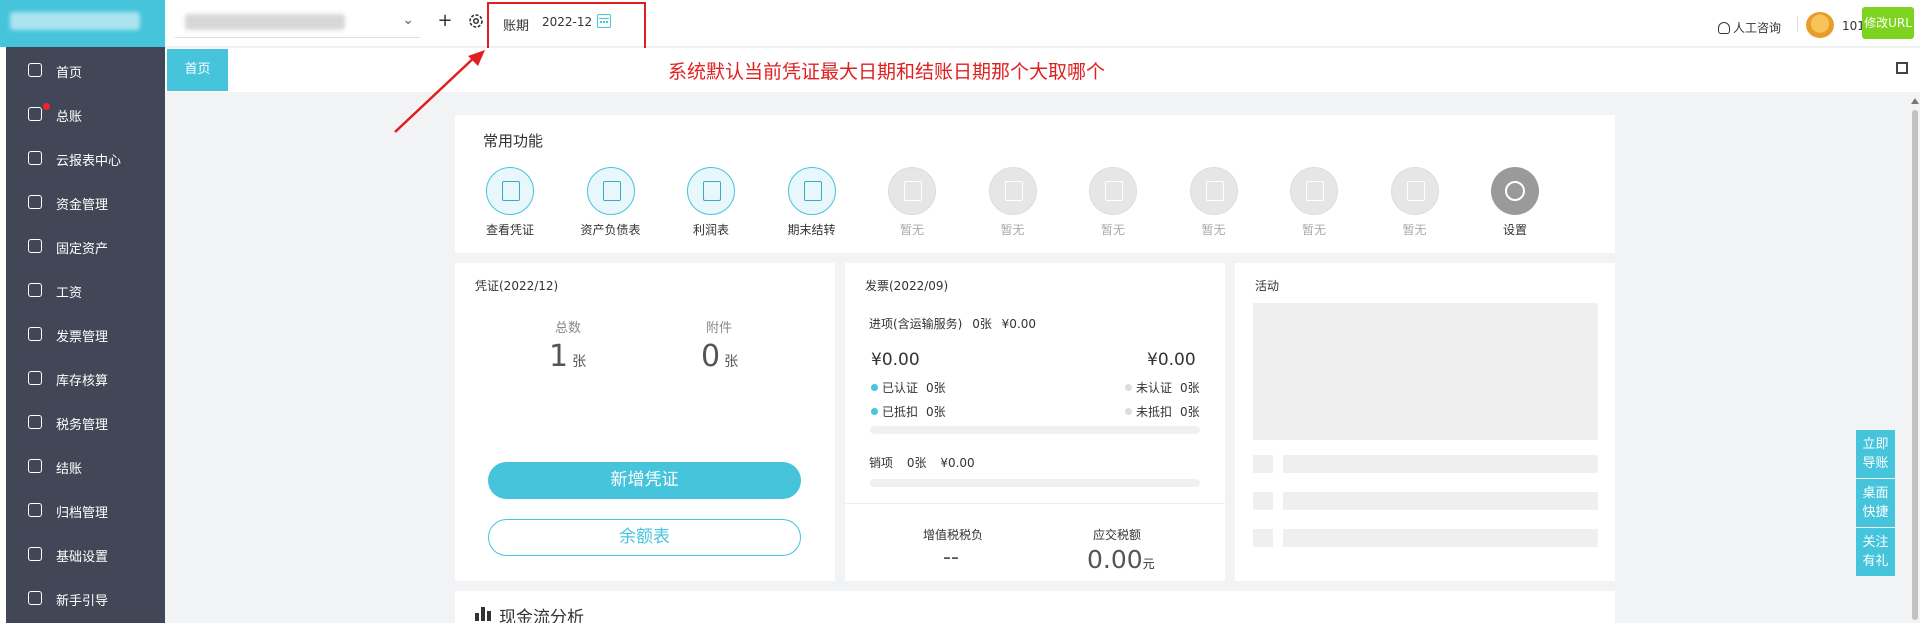  I want to click on chart-icon, so click(35, 158).